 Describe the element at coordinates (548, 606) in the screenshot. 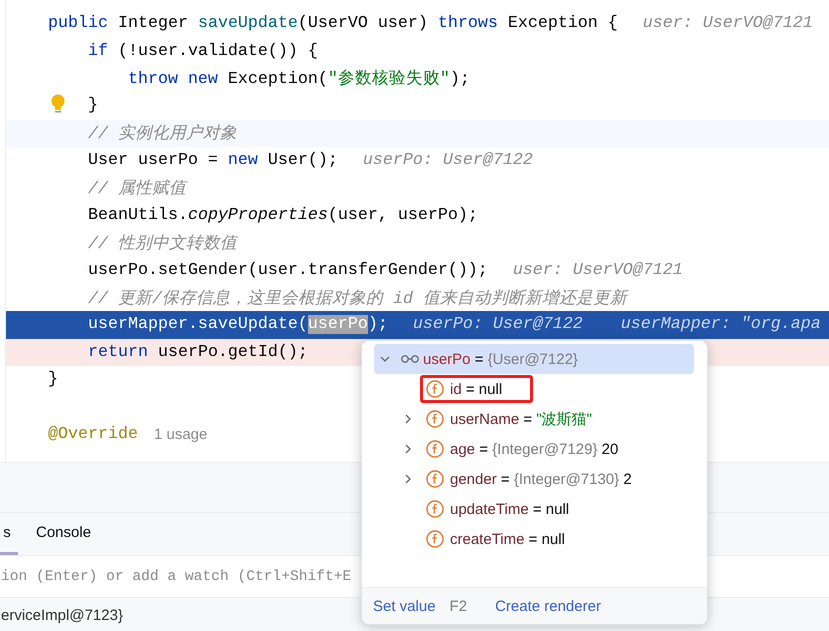

I see `create-renderer-link: Create renderer` at that location.